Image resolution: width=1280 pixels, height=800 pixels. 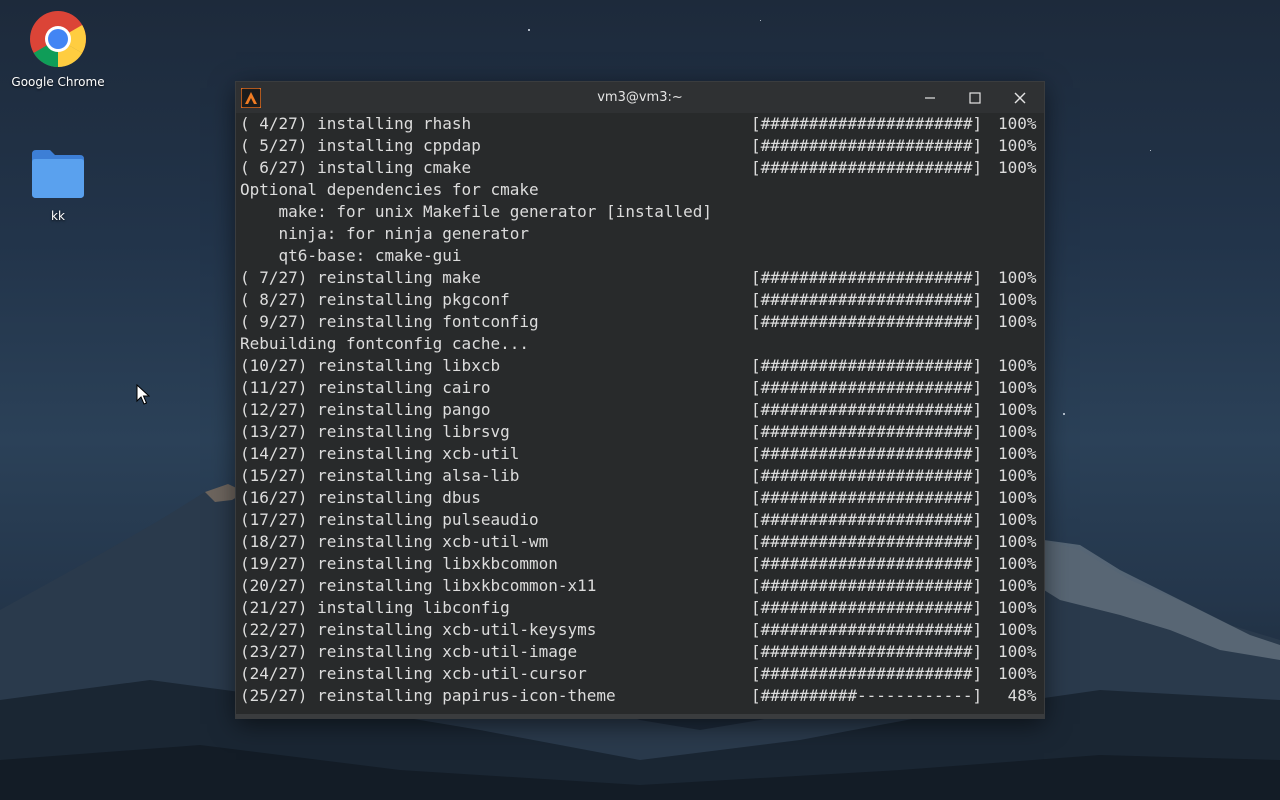 What do you see at coordinates (418, 585) in the screenshot?
I see `terminal-line: (20/27) reinstalling libxkbcommon-x11` at bounding box center [418, 585].